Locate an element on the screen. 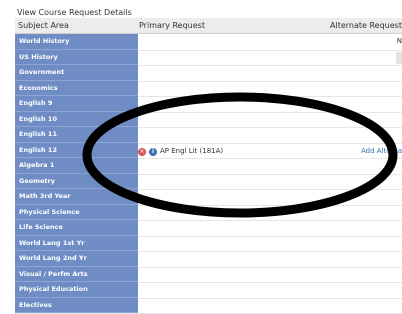 The width and height of the screenshot is (402, 314). primary-cell: × i AP Engl Lit (181A) is located at coordinates (233, 151).